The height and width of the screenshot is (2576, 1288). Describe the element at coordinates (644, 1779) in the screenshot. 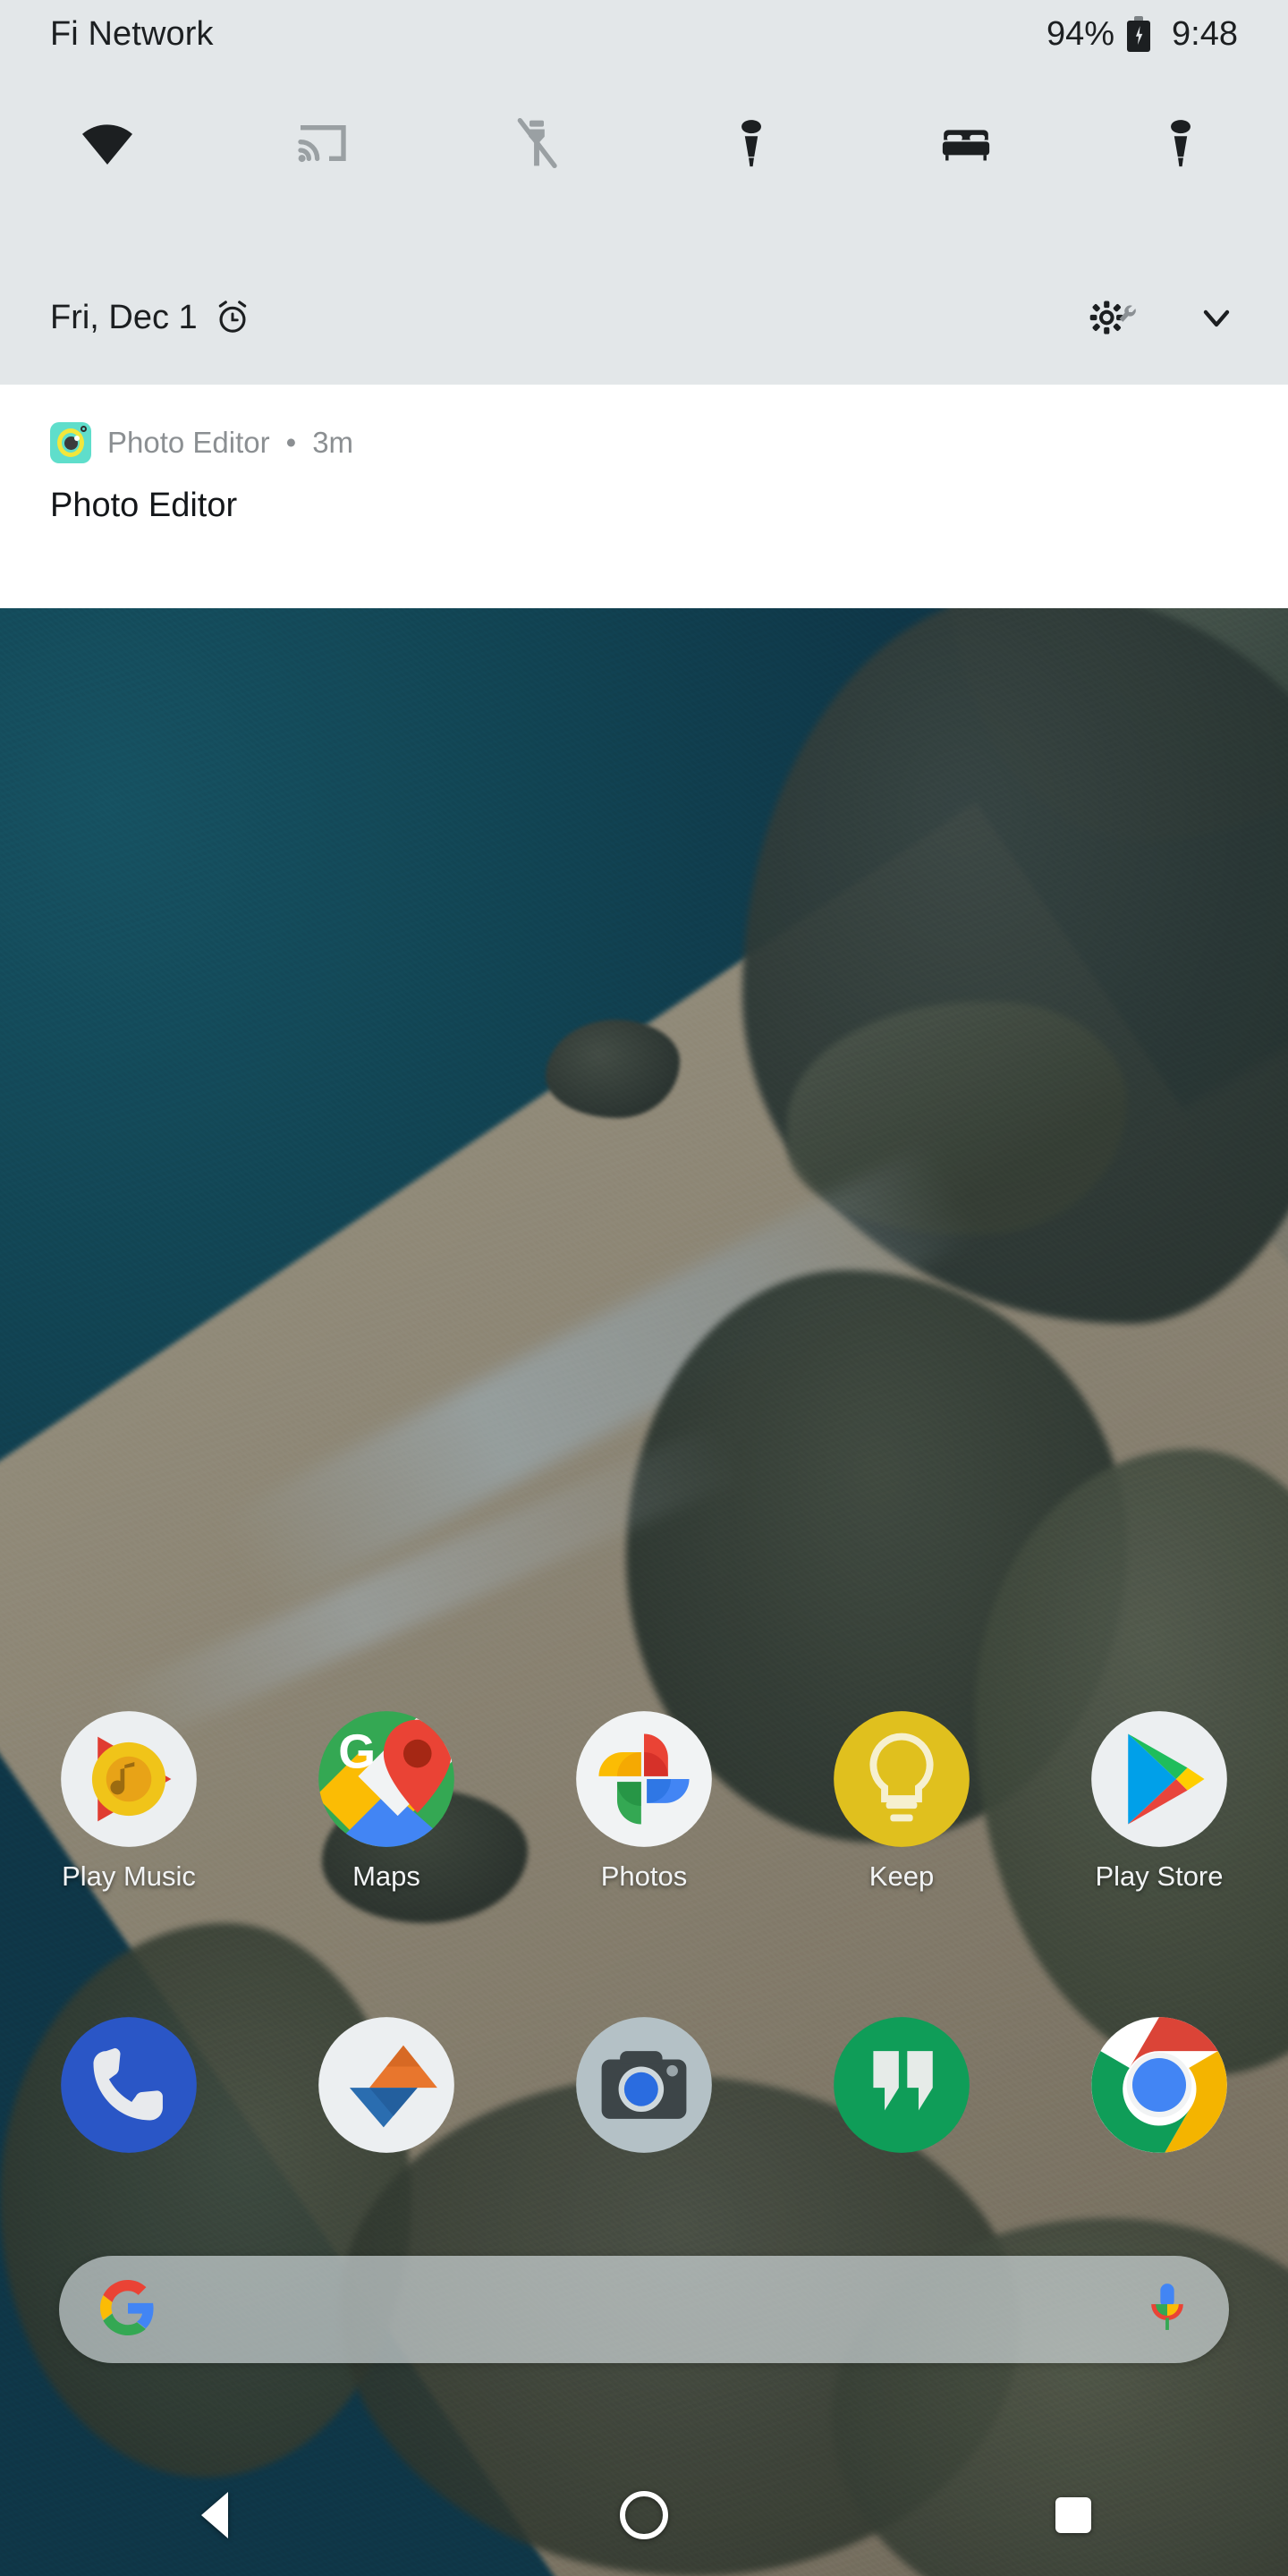

I see `google-photos-icon` at that location.